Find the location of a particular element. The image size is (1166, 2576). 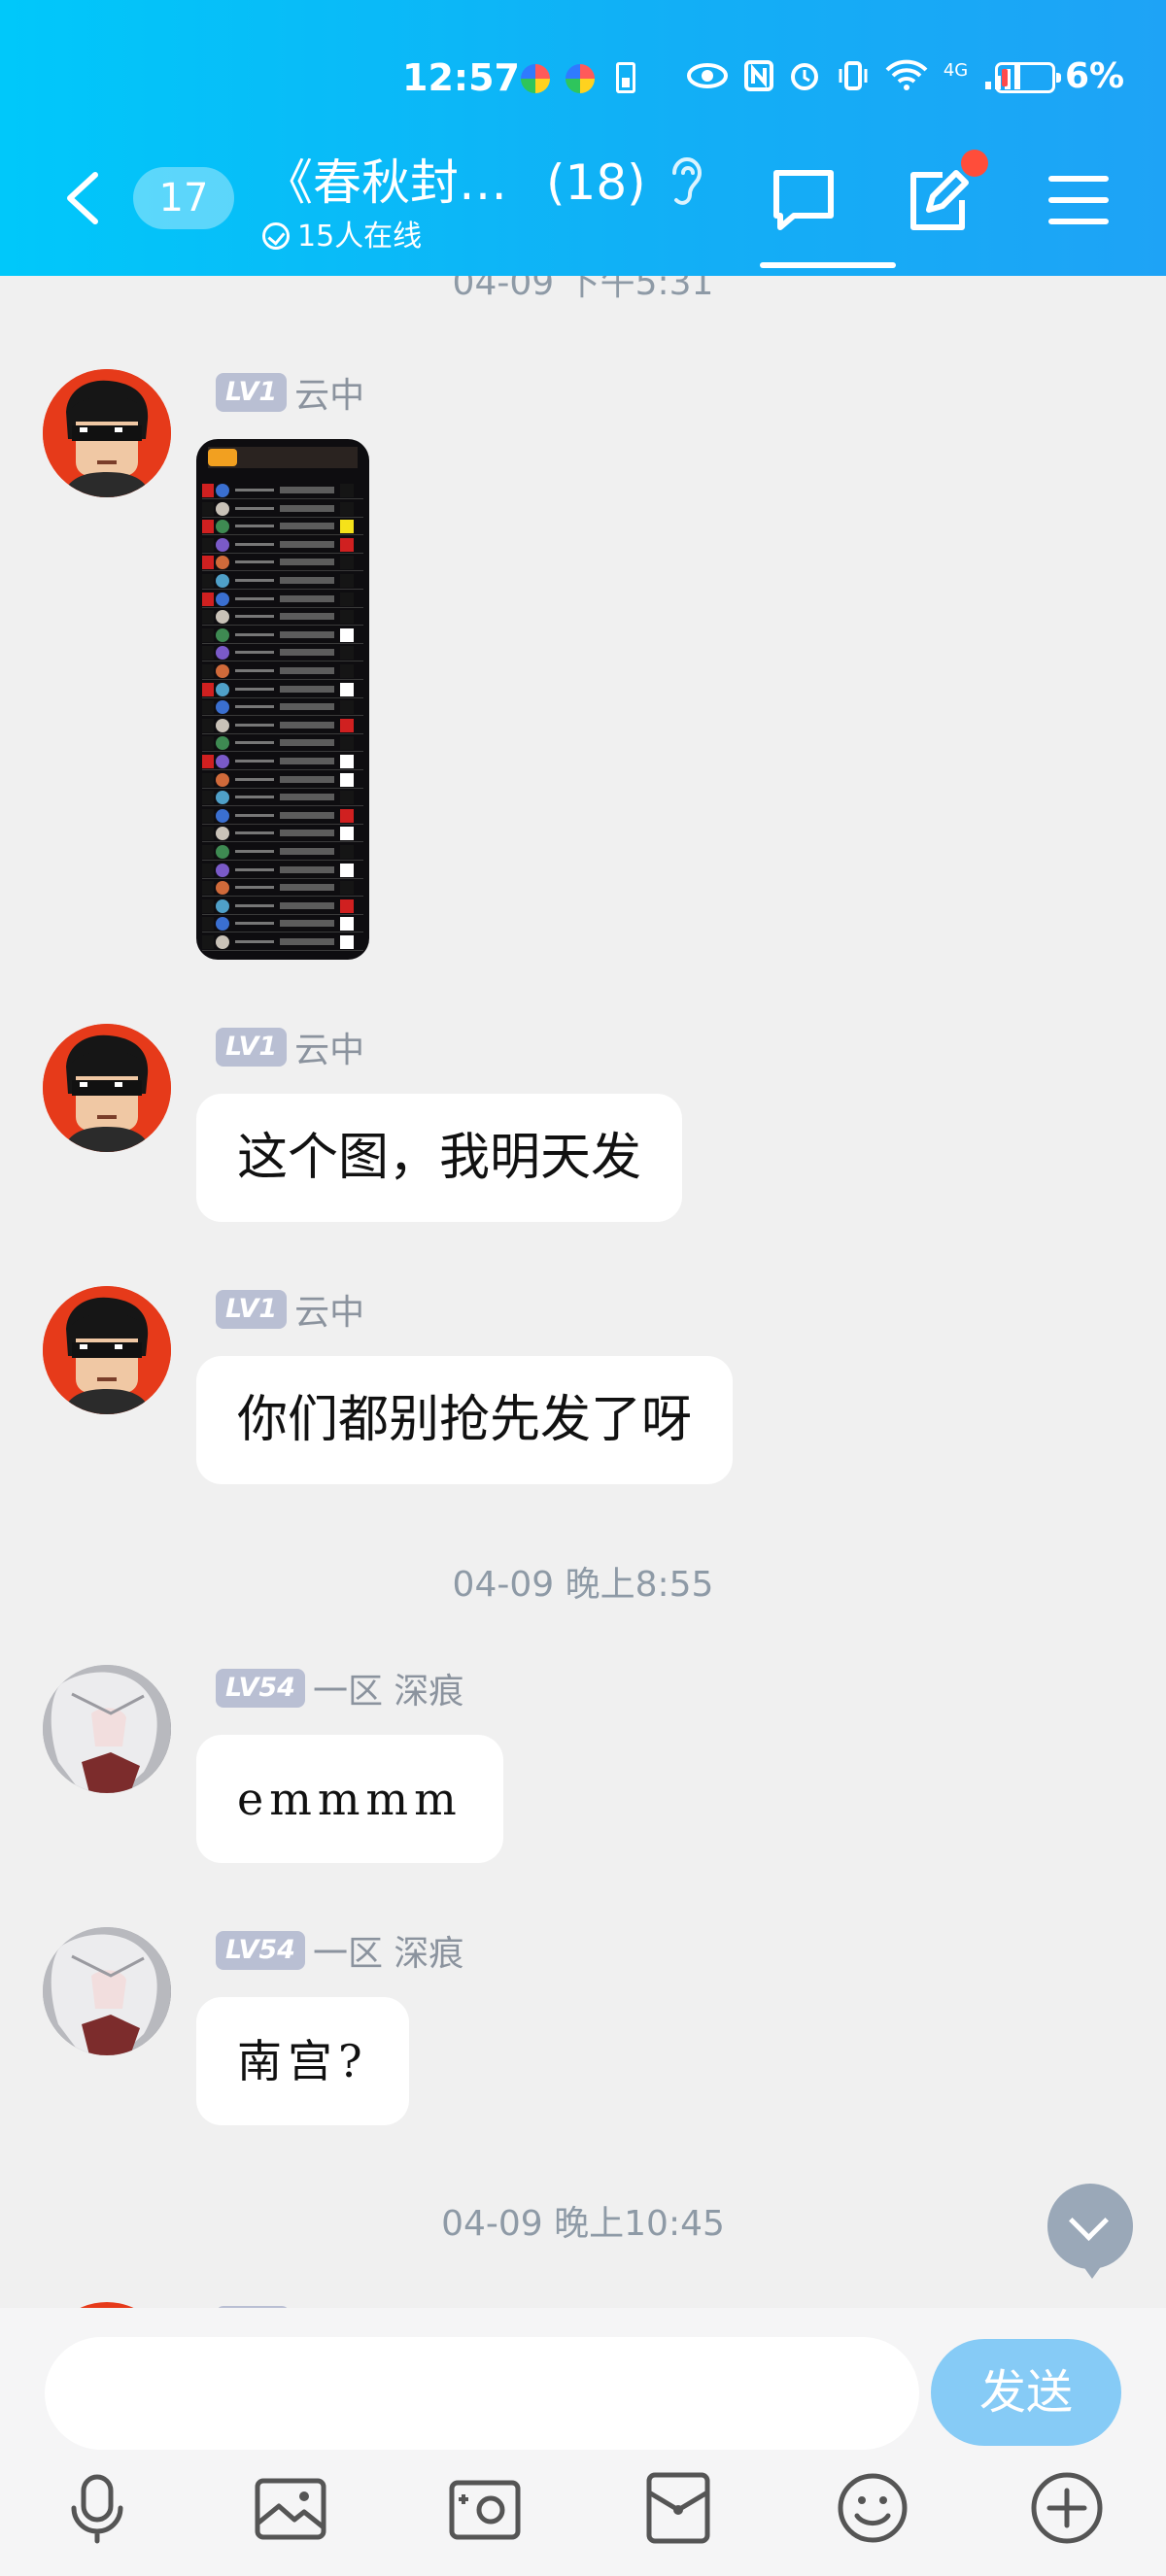

group-title: 《春秋封… (18) is located at coordinates (455, 179).